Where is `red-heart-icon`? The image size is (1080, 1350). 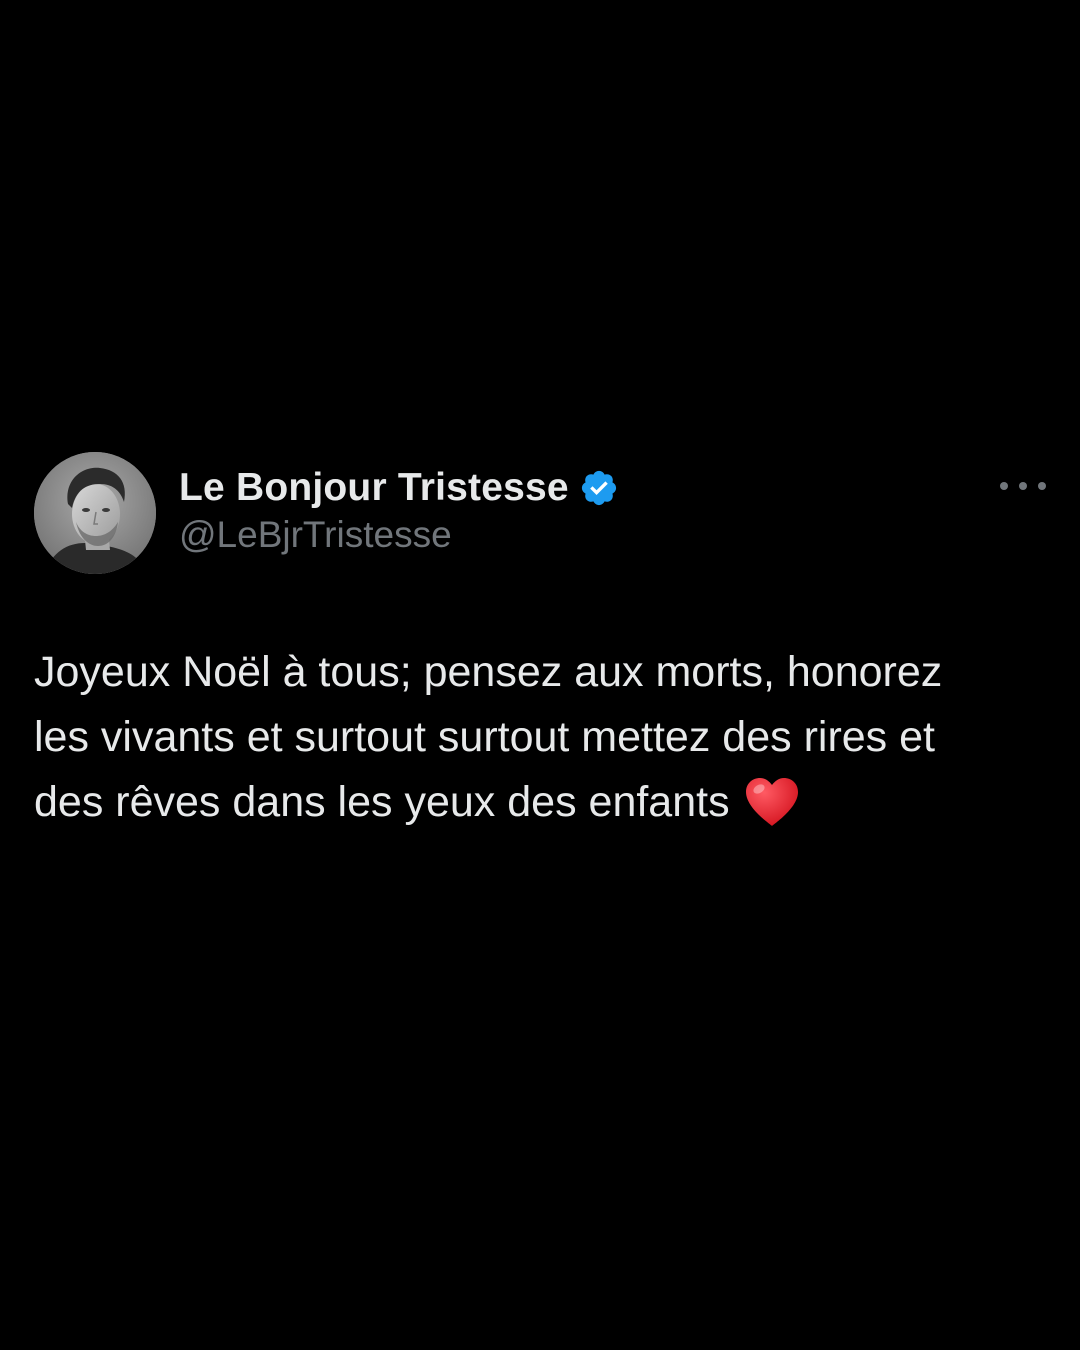
red-heart-icon is located at coordinates (772, 802).